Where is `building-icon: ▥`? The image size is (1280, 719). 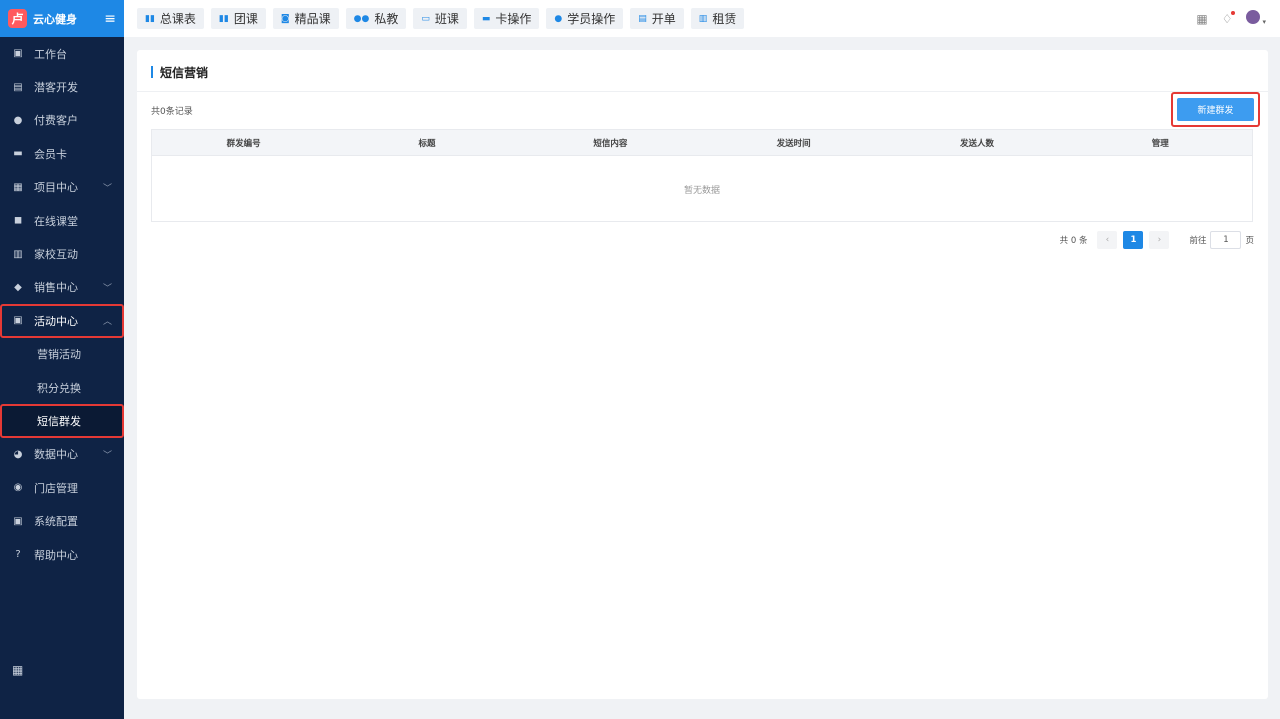
building-icon: ▥ is located at coordinates (703, 18).